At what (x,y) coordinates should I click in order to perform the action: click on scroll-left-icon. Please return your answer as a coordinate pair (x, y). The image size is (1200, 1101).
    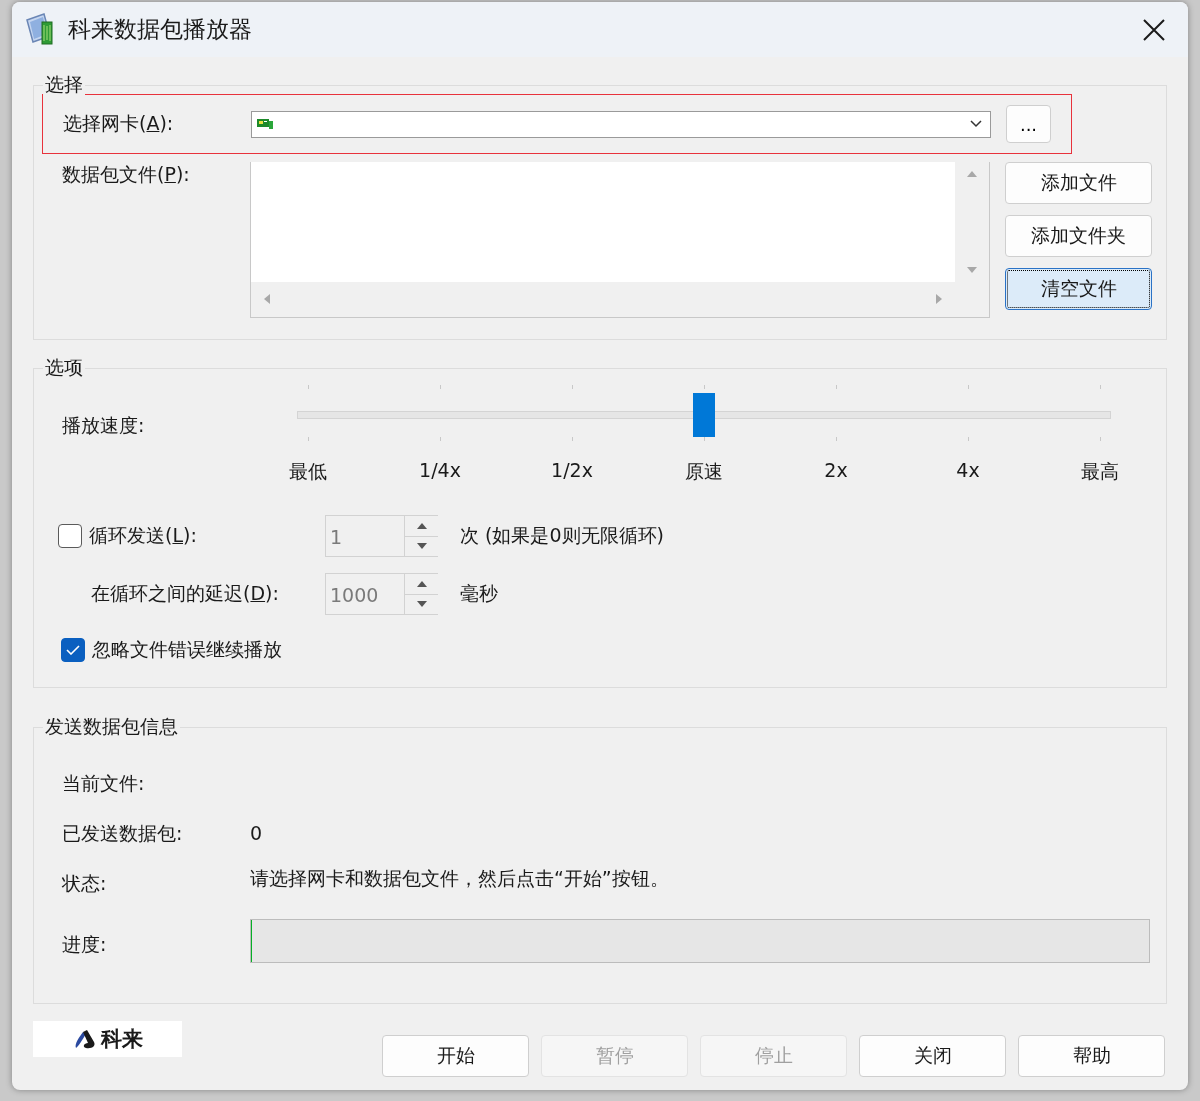
    Looking at the image, I should click on (266, 299).